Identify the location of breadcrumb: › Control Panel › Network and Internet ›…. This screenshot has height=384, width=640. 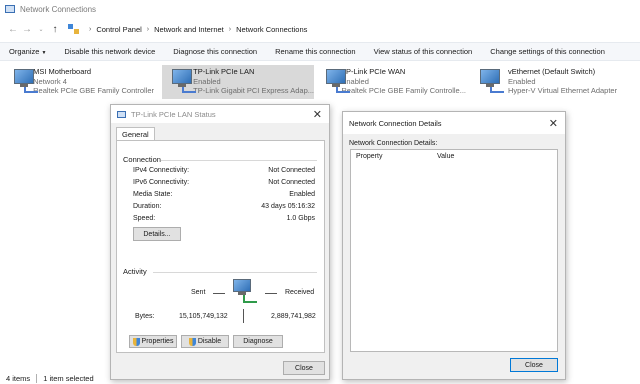
(187, 29).